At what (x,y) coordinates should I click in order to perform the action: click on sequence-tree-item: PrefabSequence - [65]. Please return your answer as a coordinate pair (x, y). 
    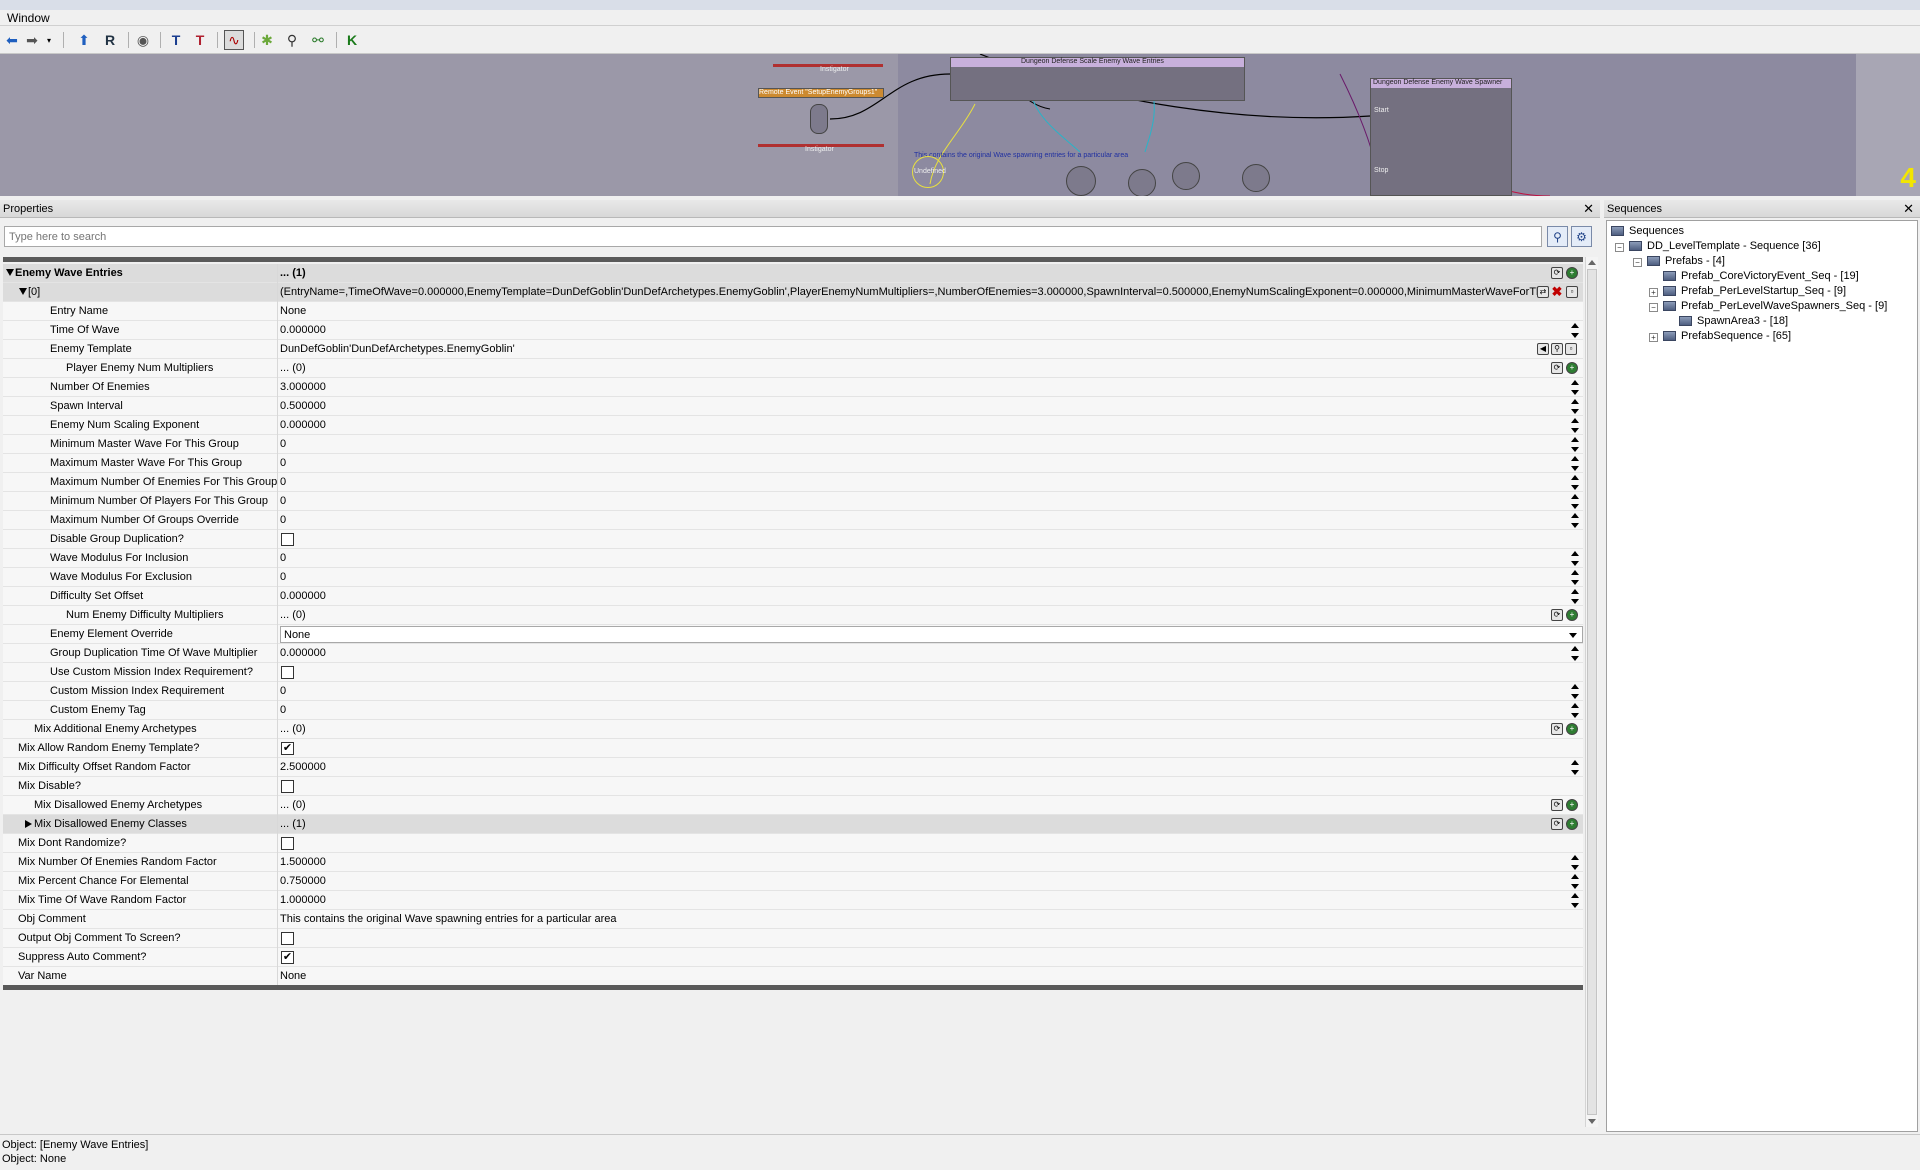
    Looking at the image, I should click on (1727, 336).